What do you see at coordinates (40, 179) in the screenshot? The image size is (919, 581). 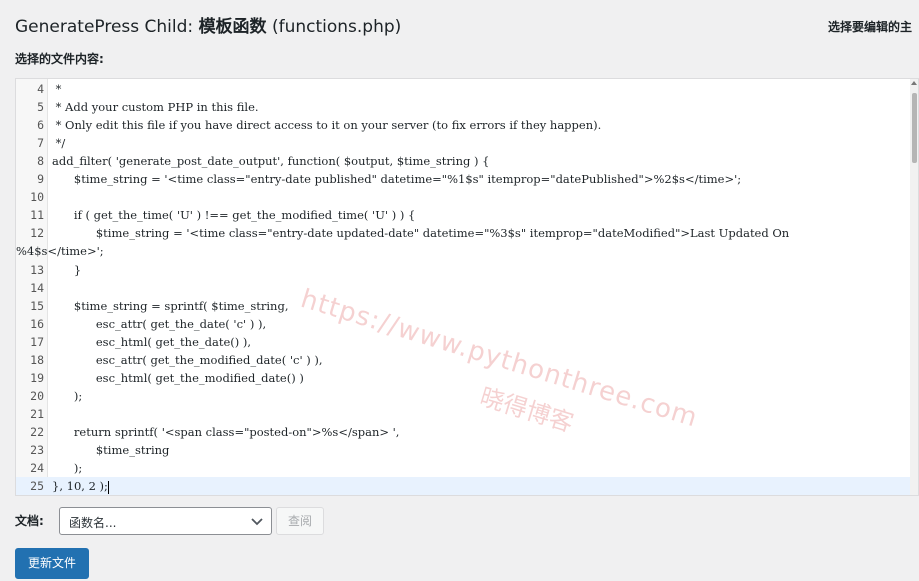 I see `line-number: 9` at bounding box center [40, 179].